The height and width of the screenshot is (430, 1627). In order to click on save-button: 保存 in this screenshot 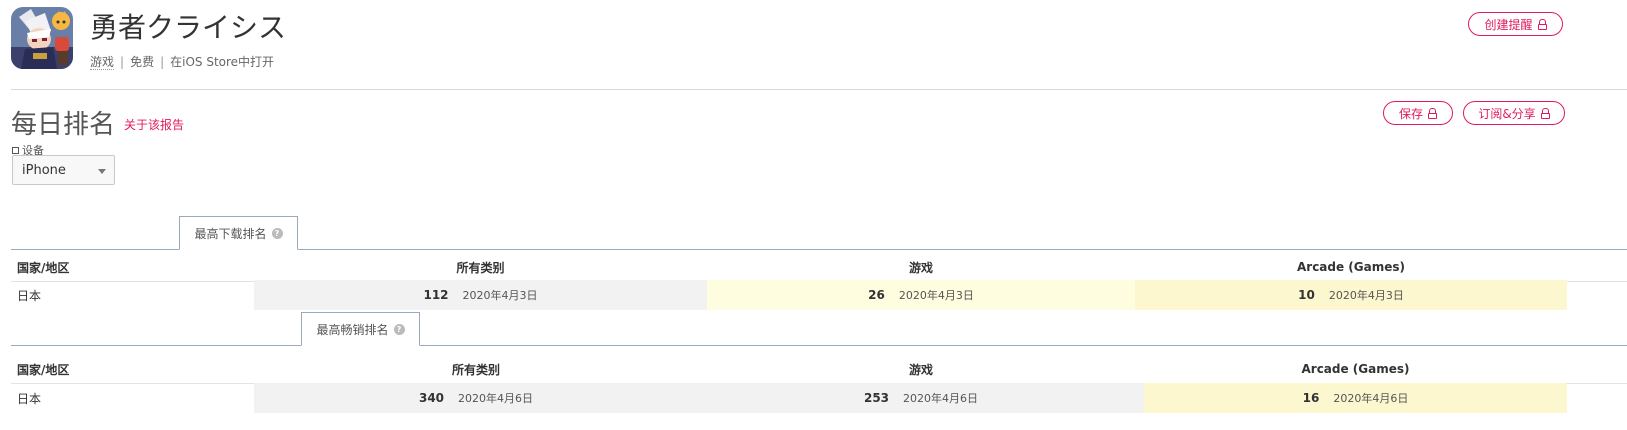, I will do `click(1418, 113)`.